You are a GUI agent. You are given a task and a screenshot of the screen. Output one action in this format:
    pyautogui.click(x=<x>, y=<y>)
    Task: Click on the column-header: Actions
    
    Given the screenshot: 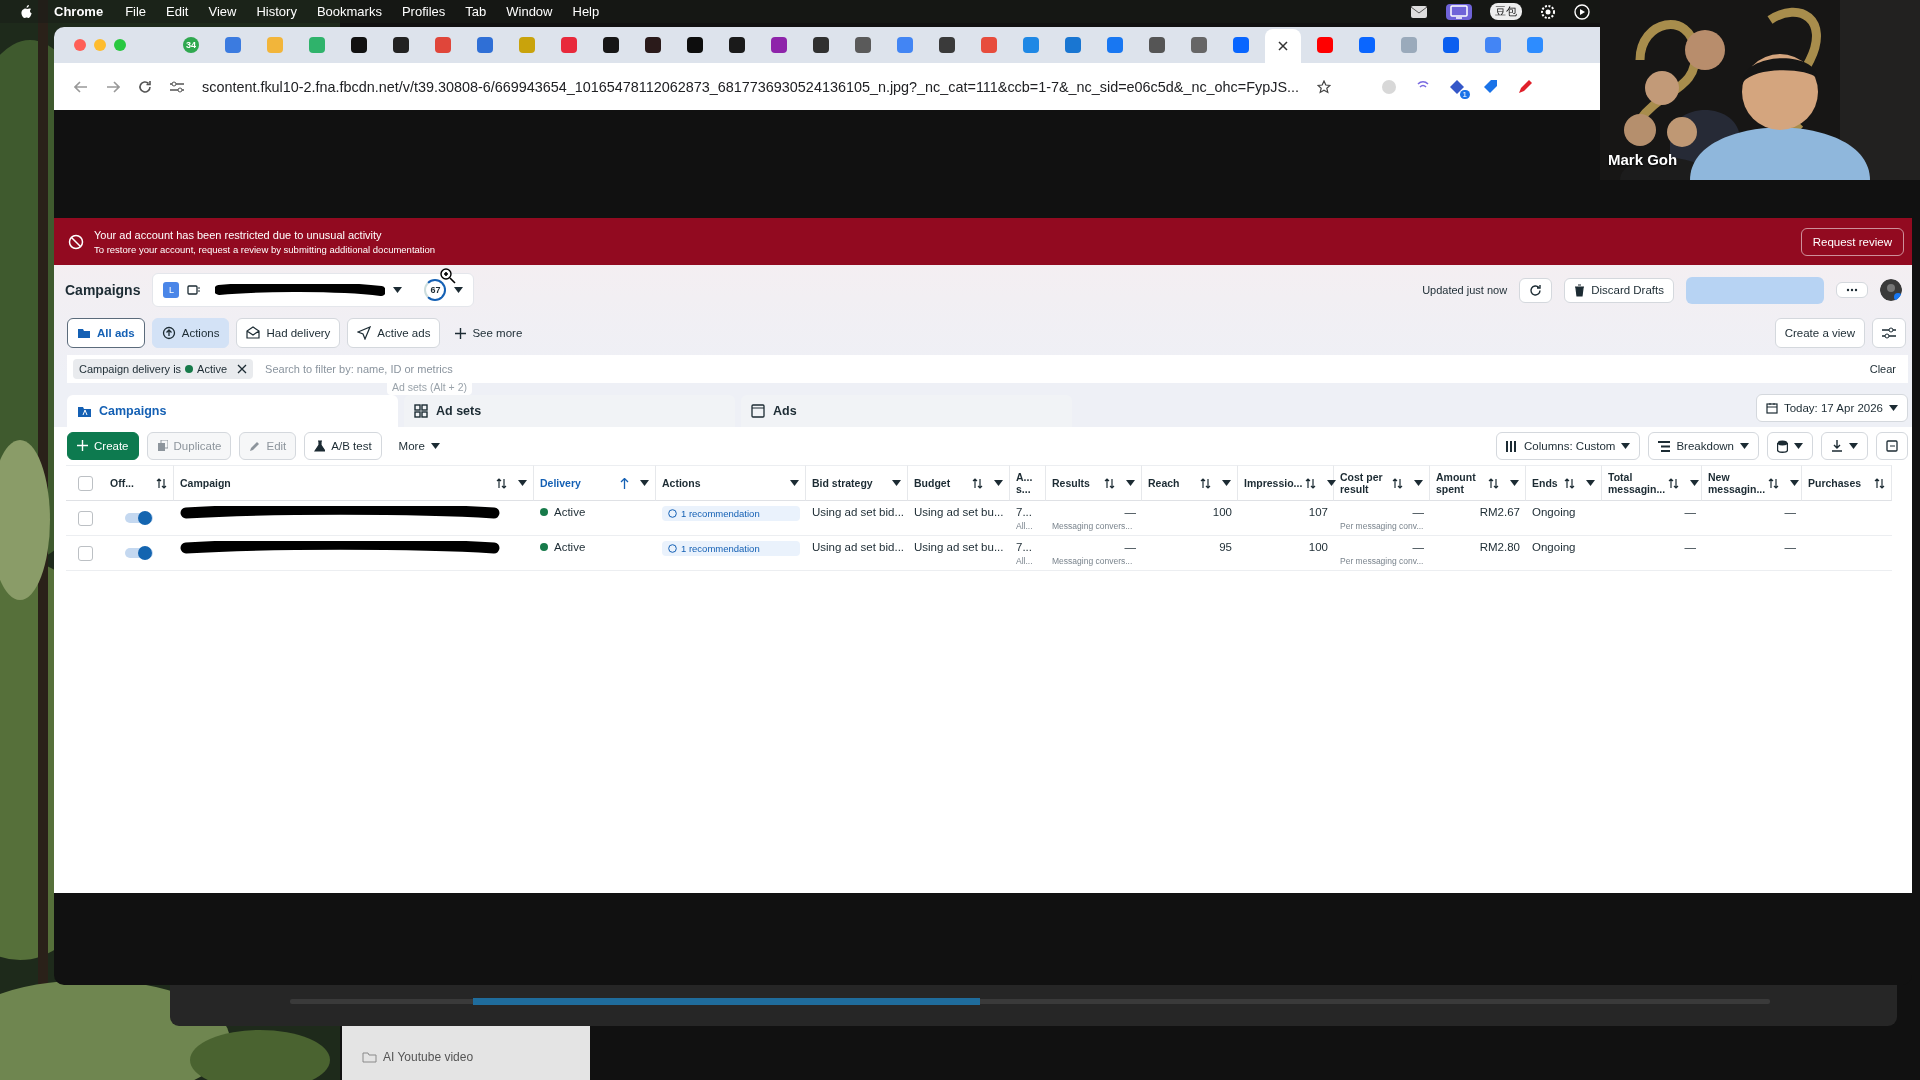 What is the action you would take?
    pyautogui.click(x=731, y=483)
    